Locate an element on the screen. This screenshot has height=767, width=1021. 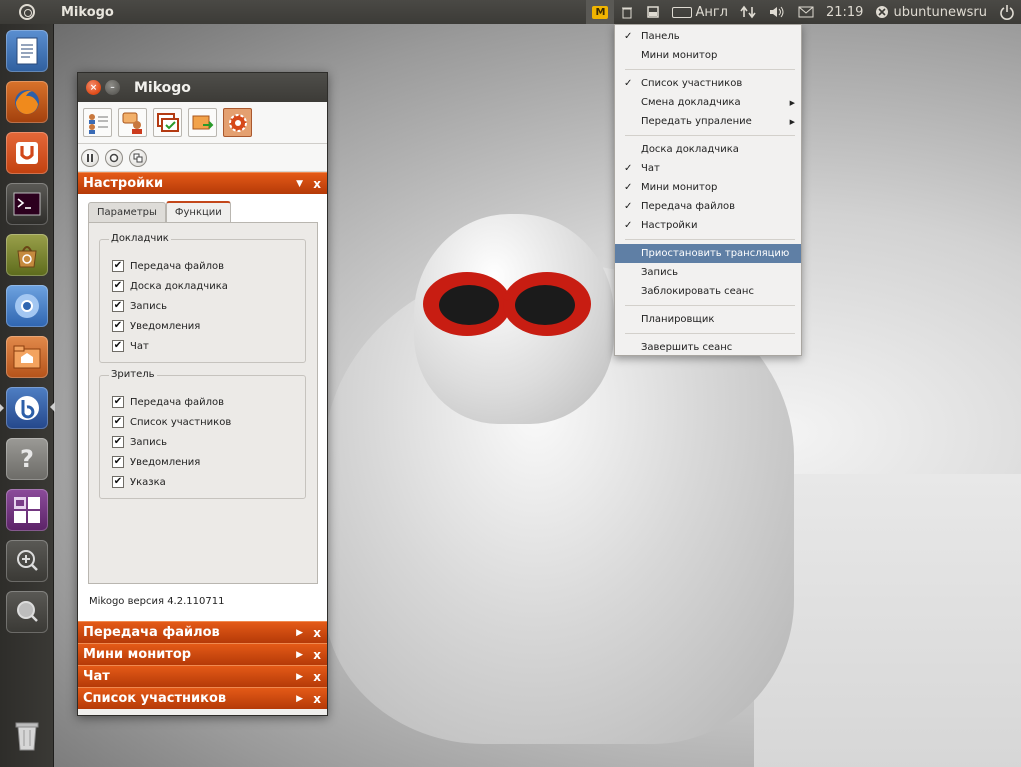
home-folder-icon is located at coordinates (27, 357).